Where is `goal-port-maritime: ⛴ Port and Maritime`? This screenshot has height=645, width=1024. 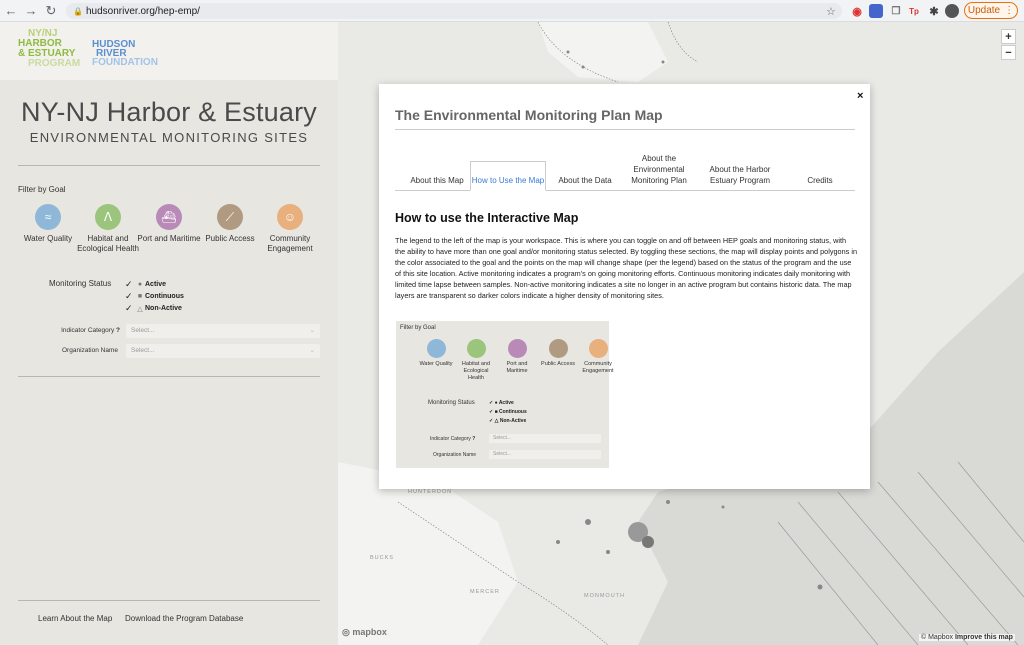 goal-port-maritime: ⛴ Port and Maritime is located at coordinates (169, 224).